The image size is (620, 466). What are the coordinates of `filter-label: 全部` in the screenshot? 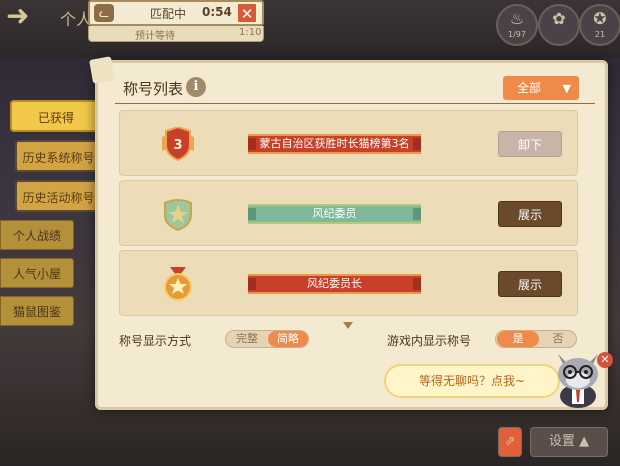 It's located at (529, 88).